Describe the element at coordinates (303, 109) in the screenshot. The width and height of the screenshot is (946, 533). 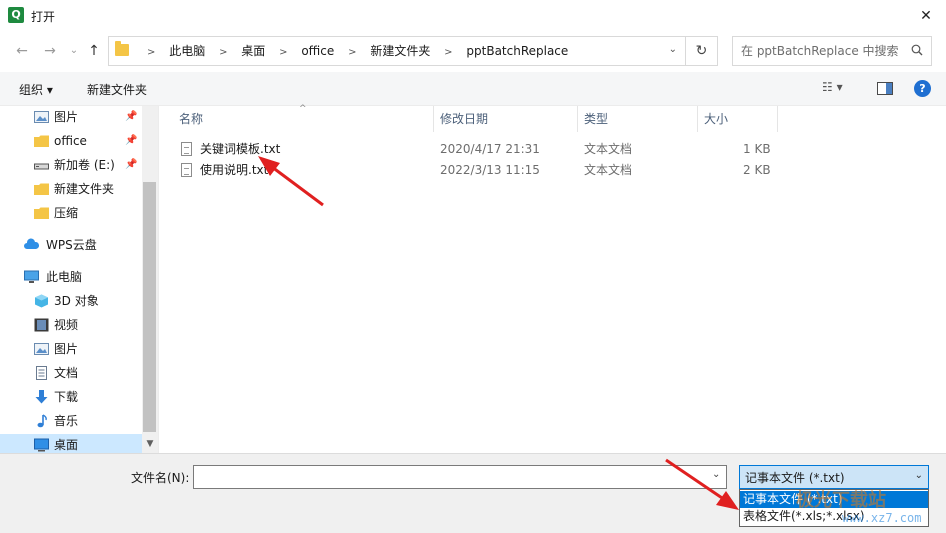
I see `sort-ascending-icon: ^` at that location.